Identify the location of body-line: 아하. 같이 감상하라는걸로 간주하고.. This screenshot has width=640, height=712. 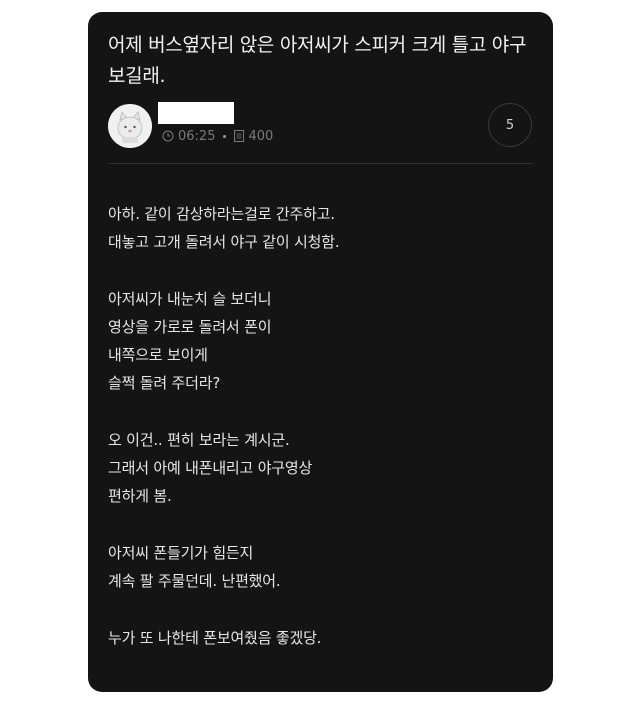
(221, 214).